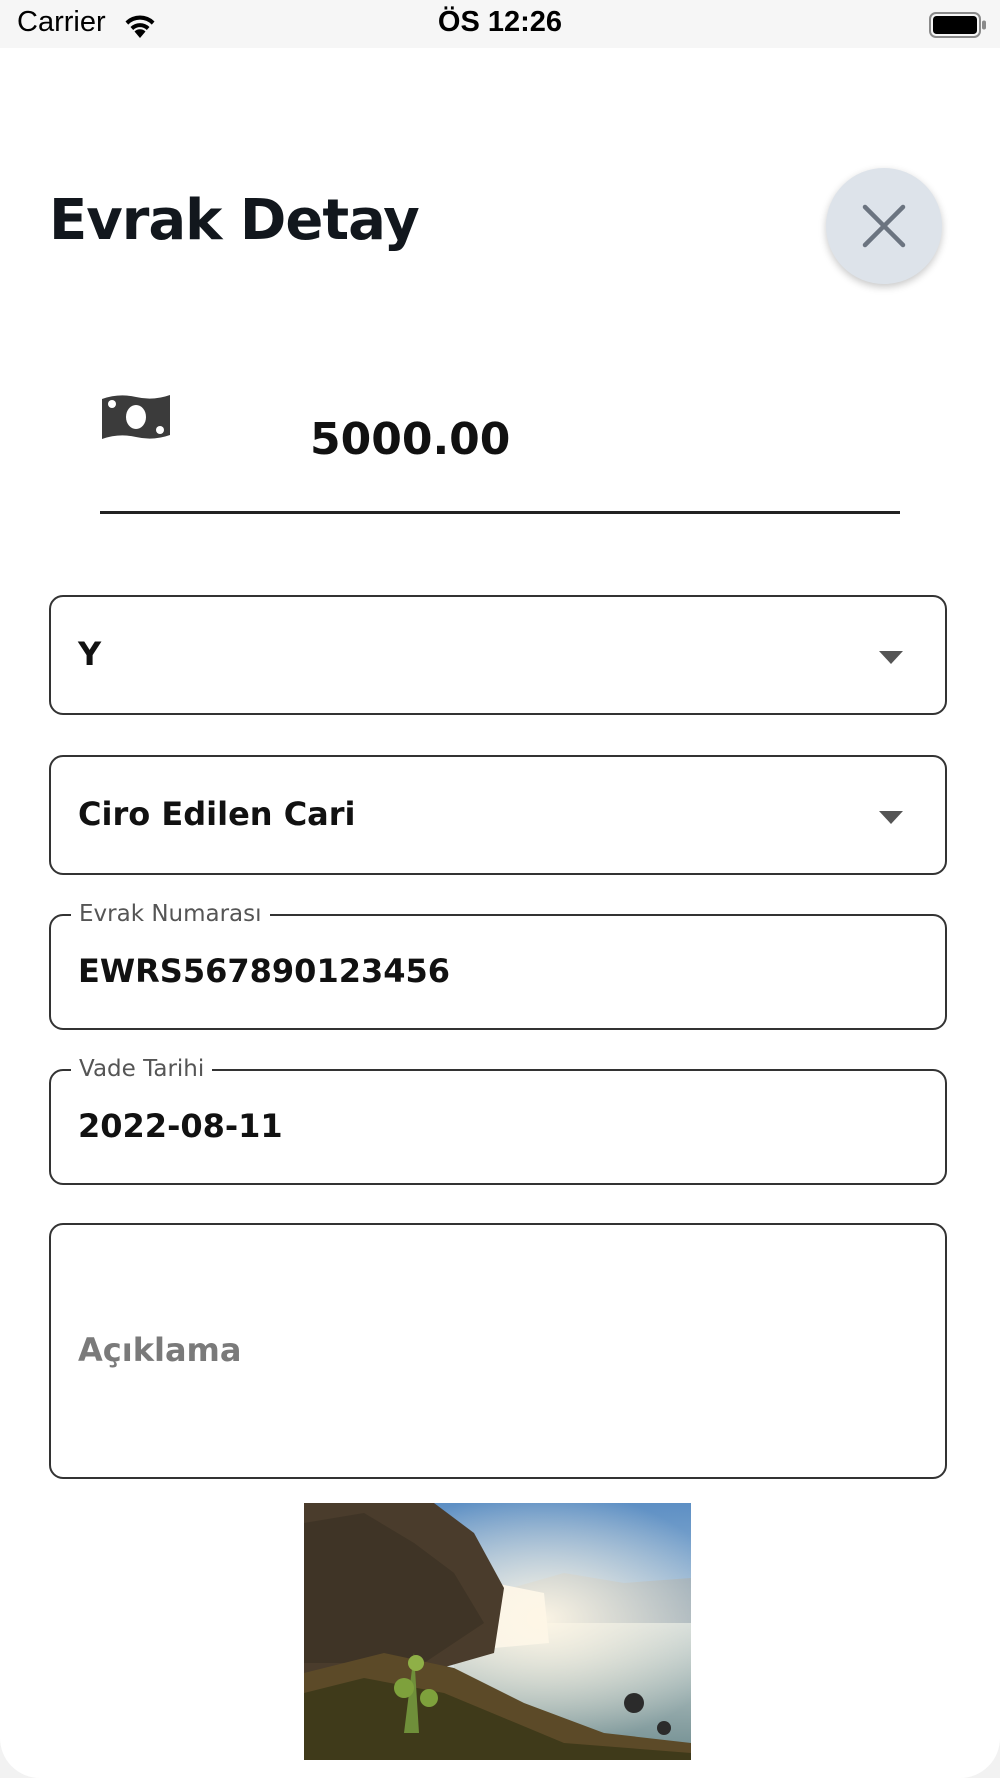  I want to click on close-button, so click(884, 226).